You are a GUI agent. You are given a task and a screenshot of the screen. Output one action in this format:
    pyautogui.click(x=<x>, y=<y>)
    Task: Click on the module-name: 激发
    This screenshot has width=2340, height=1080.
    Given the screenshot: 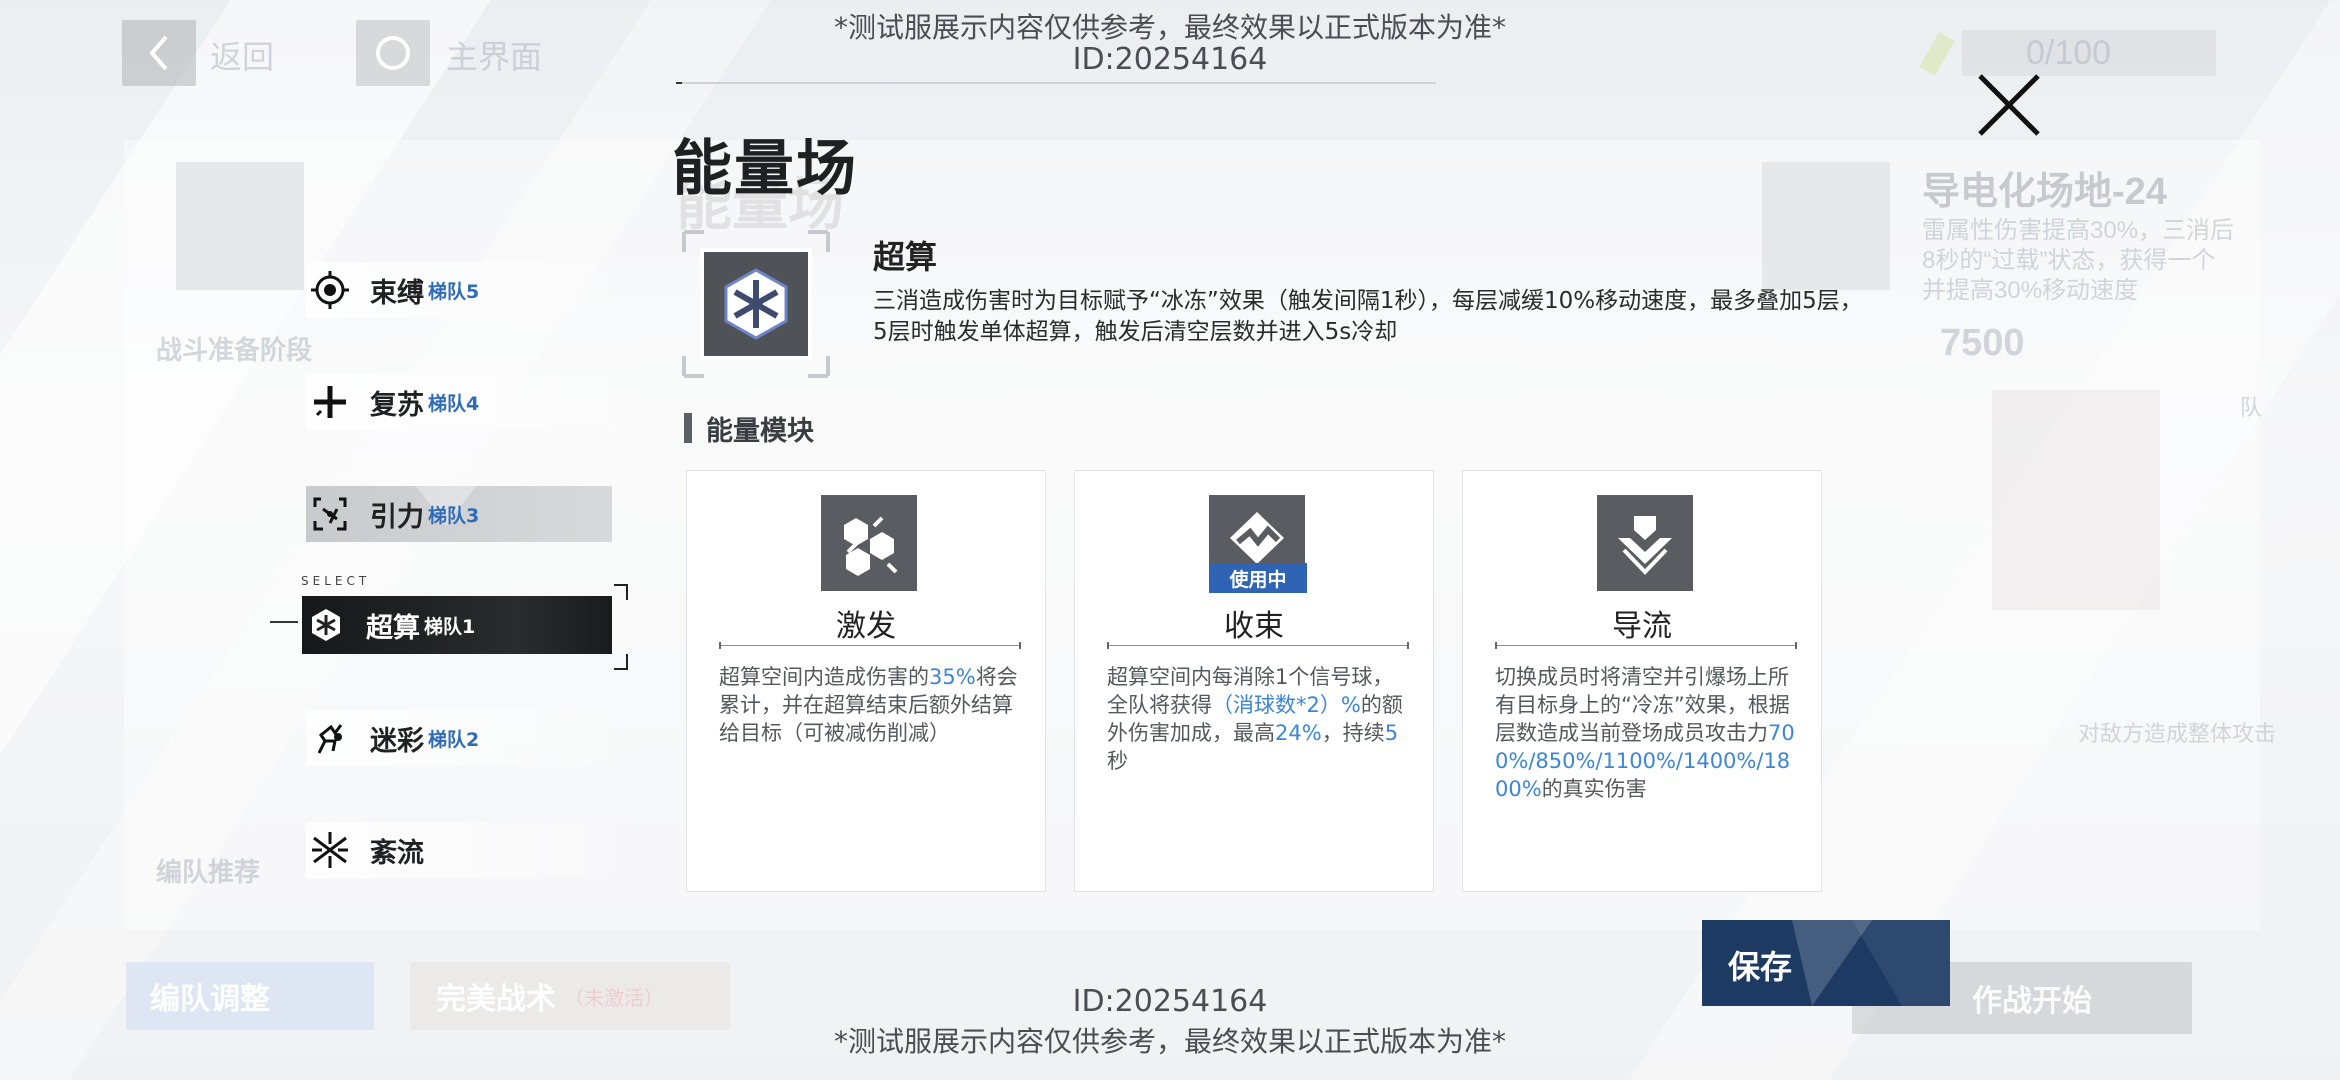 What is the action you would take?
    pyautogui.click(x=866, y=626)
    